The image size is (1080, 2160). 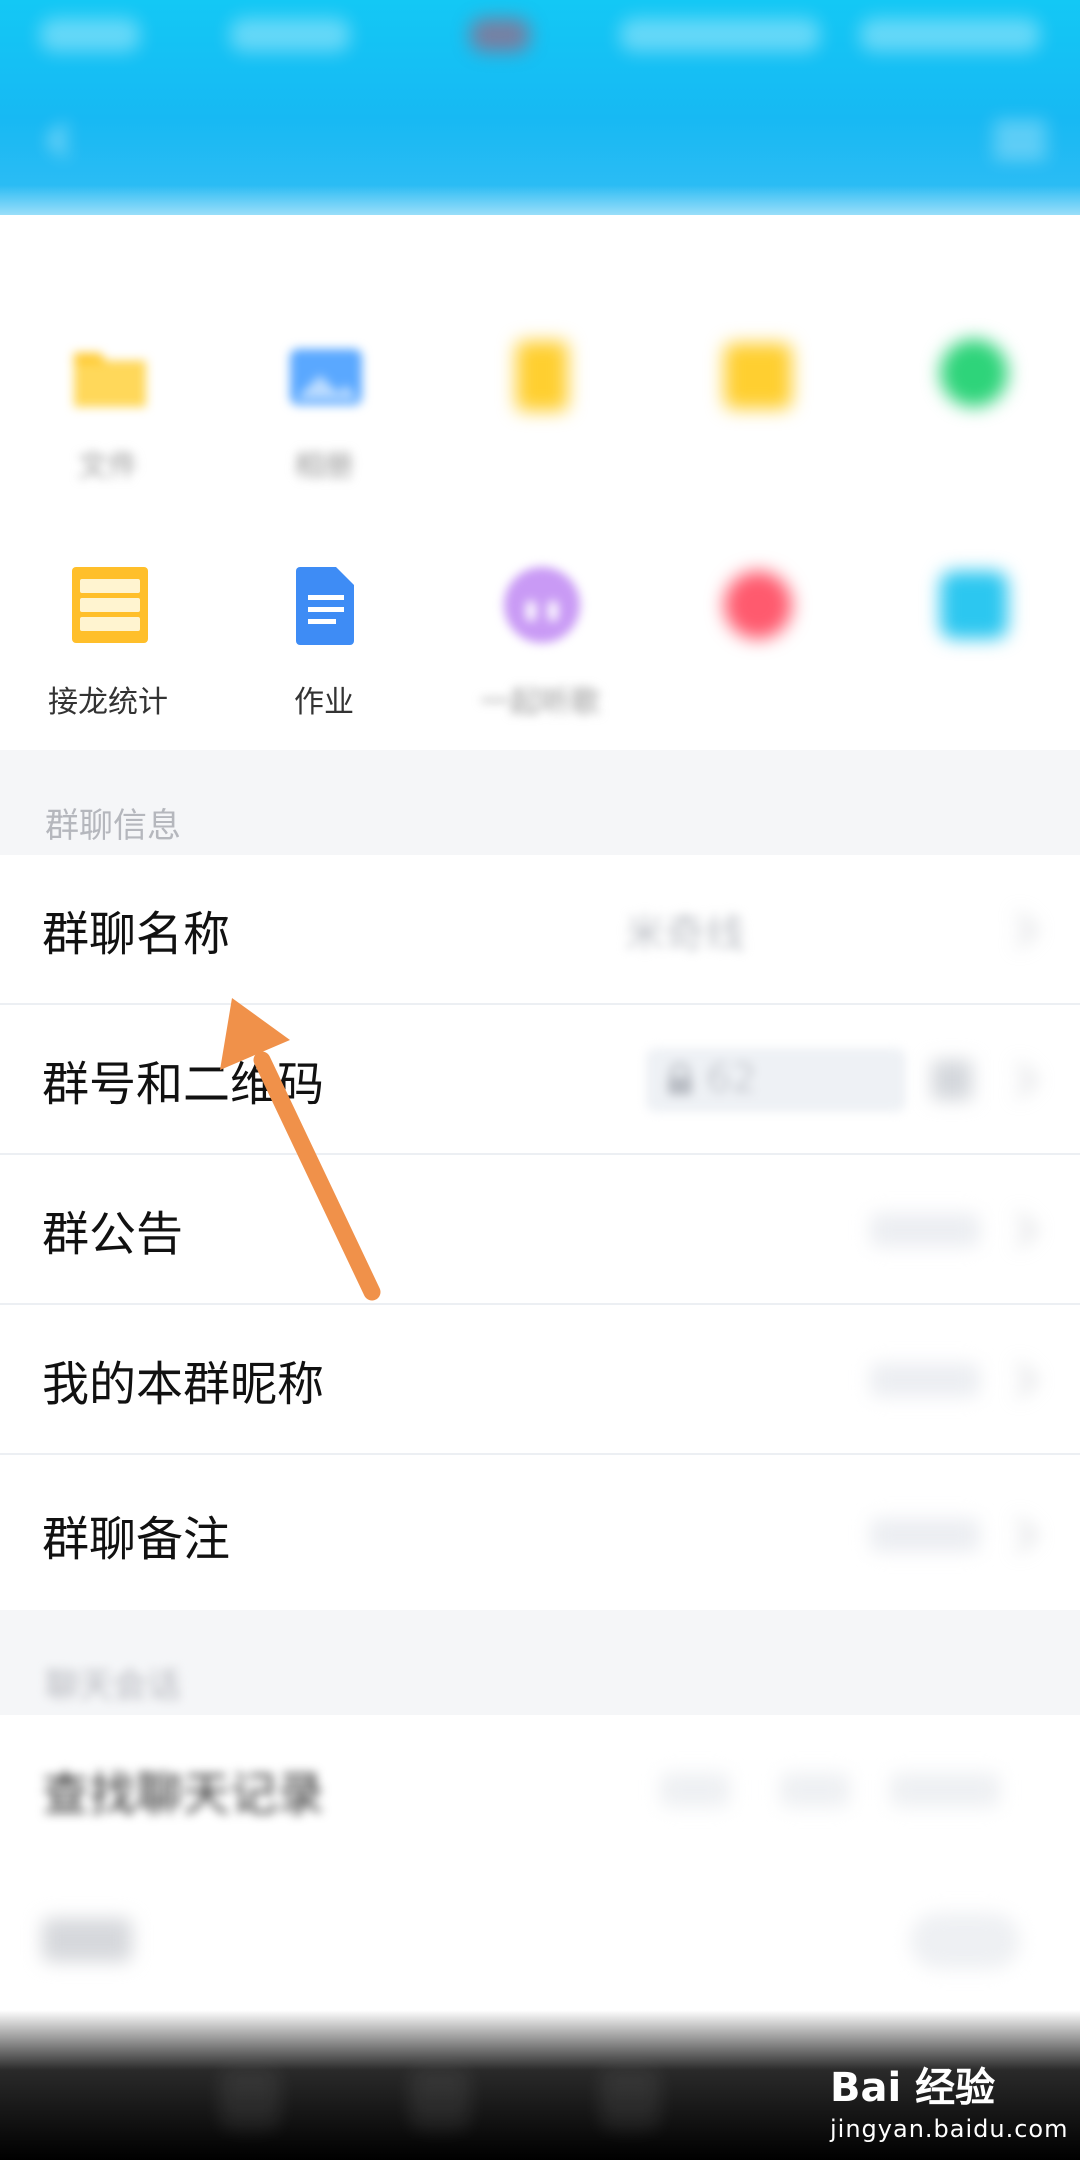 What do you see at coordinates (731, 1079) in the screenshot?
I see `group-number-value: 62` at bounding box center [731, 1079].